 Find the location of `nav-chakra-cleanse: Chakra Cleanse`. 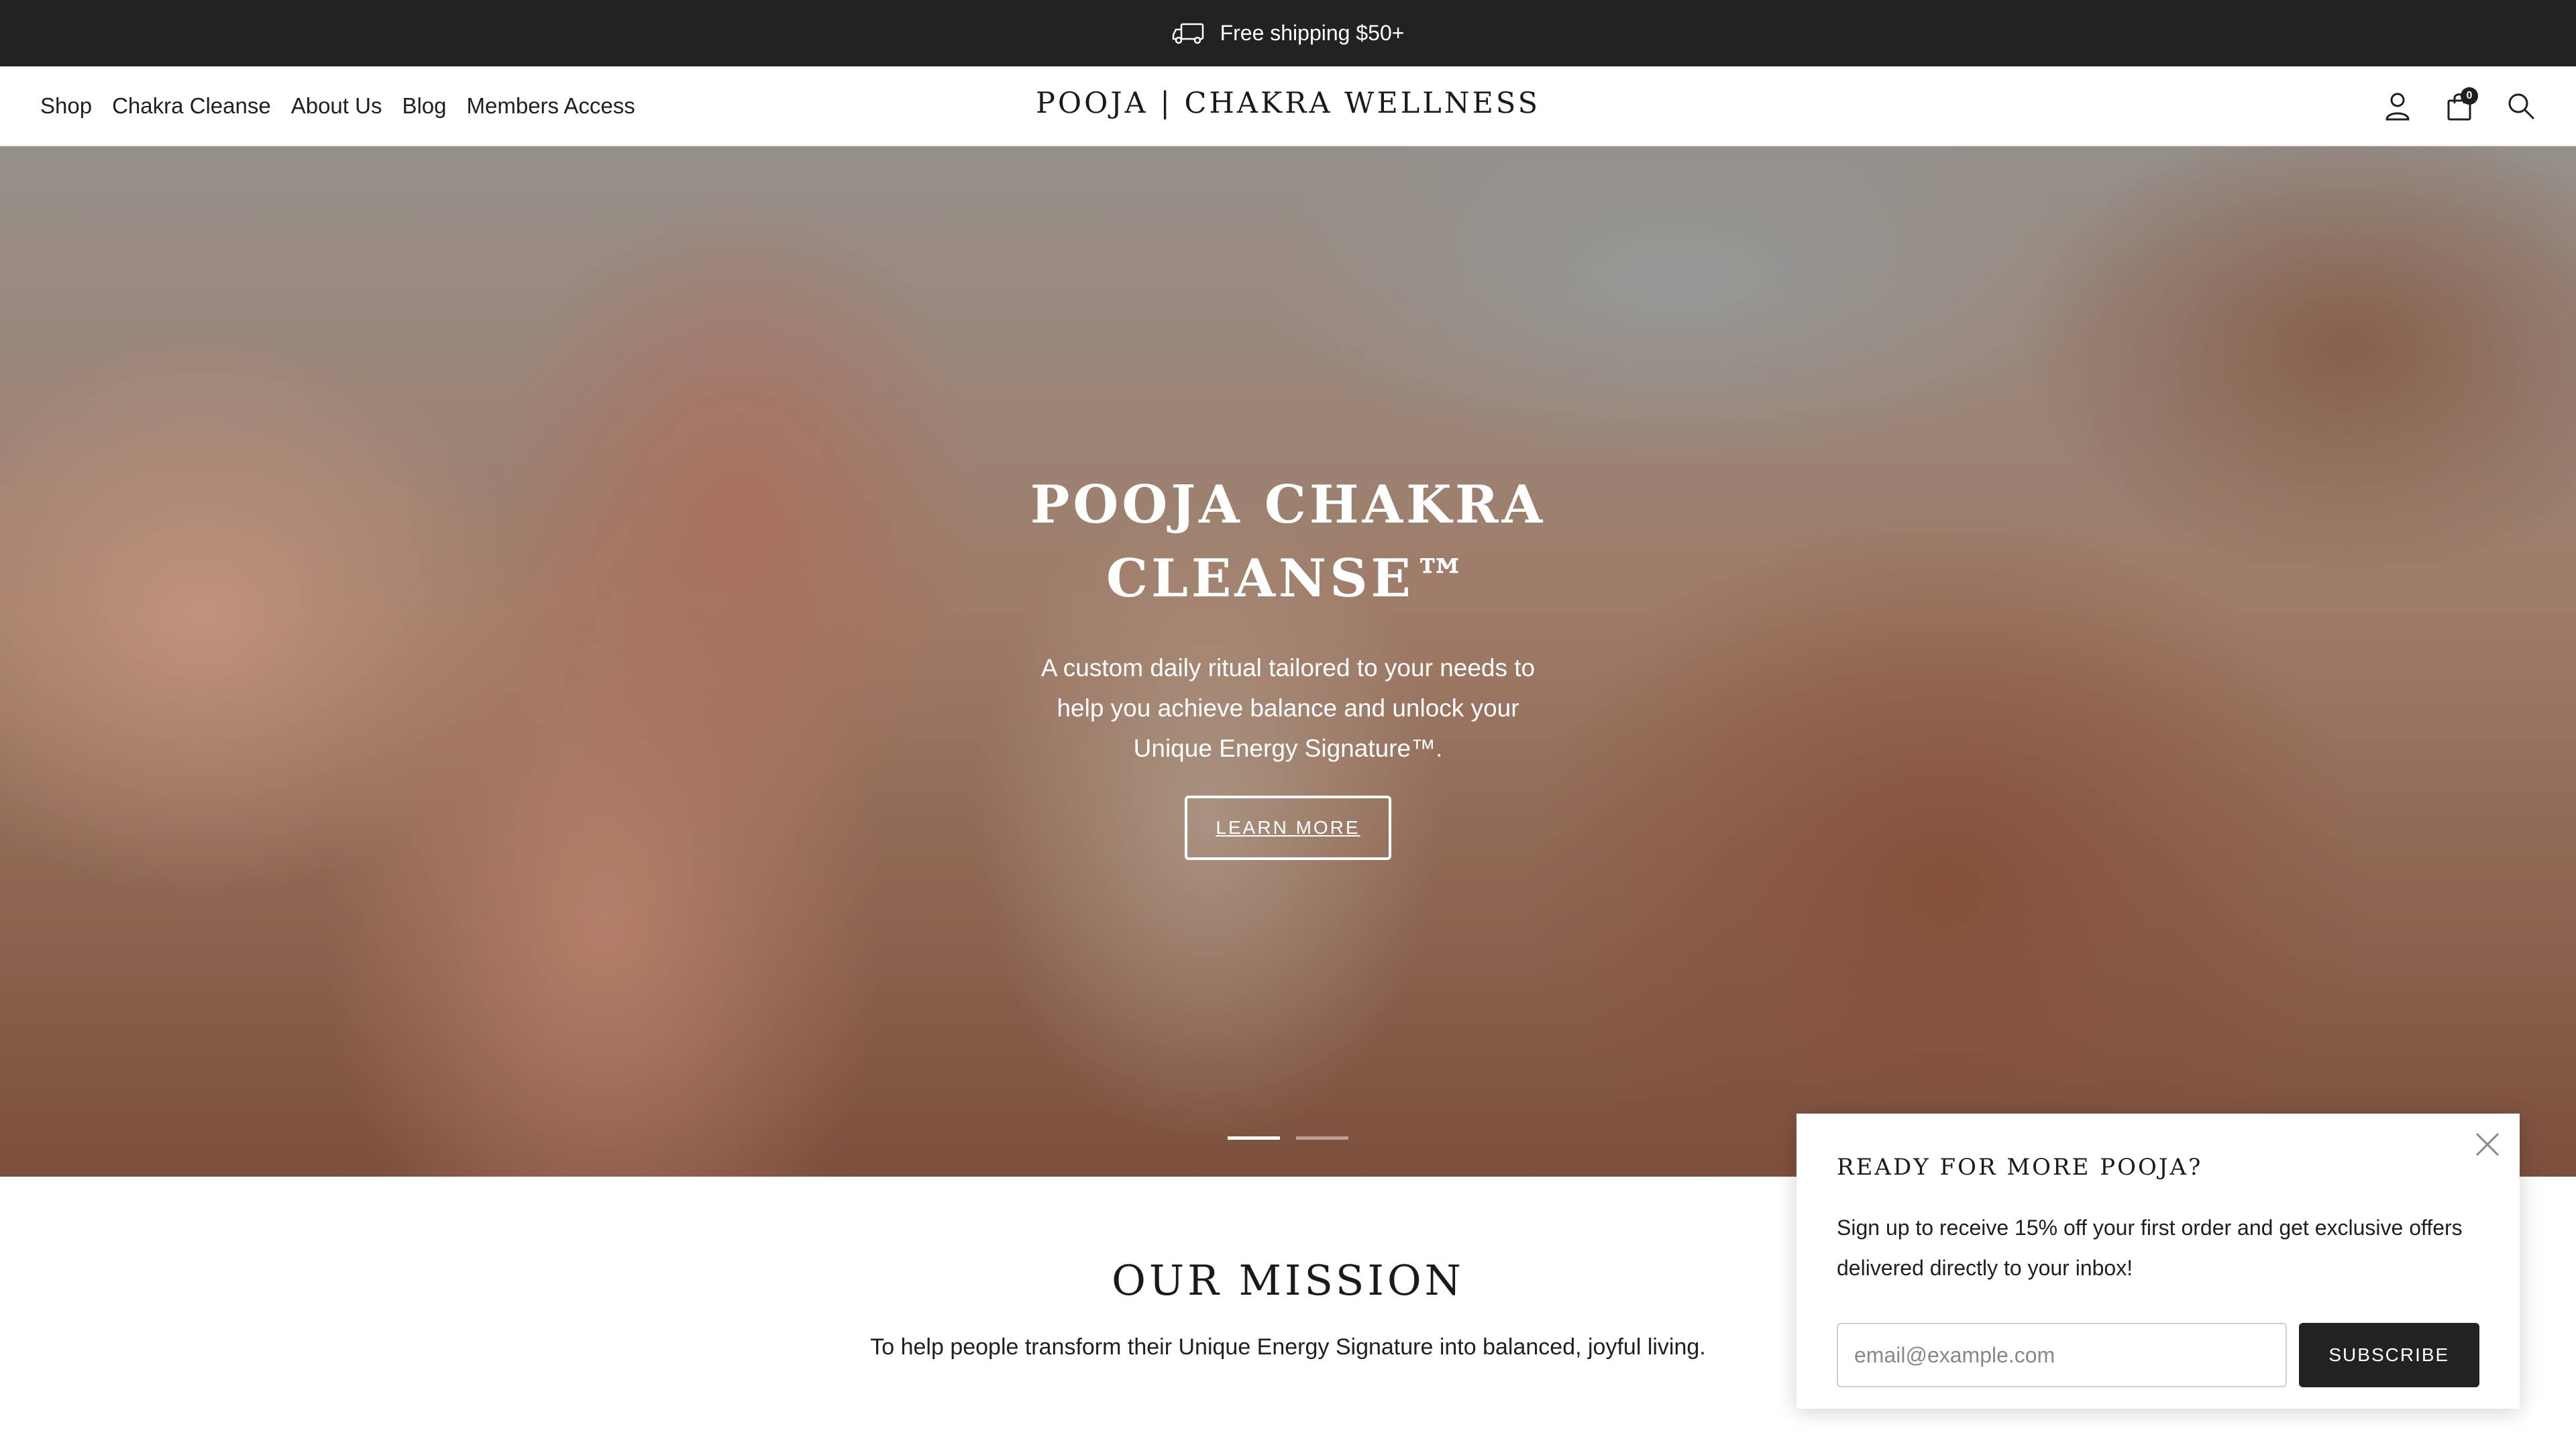

nav-chakra-cleanse: Chakra Cleanse is located at coordinates (191, 106).